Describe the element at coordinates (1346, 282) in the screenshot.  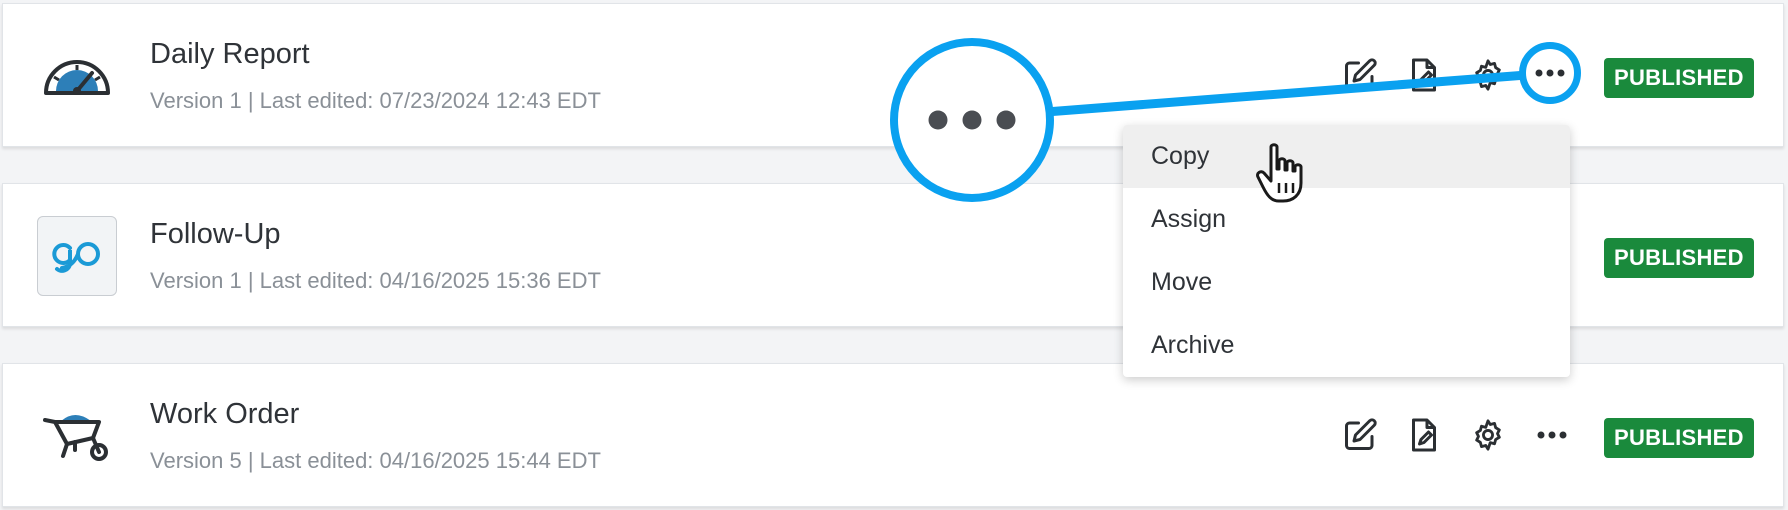
I see `menu-item-move: Move` at that location.